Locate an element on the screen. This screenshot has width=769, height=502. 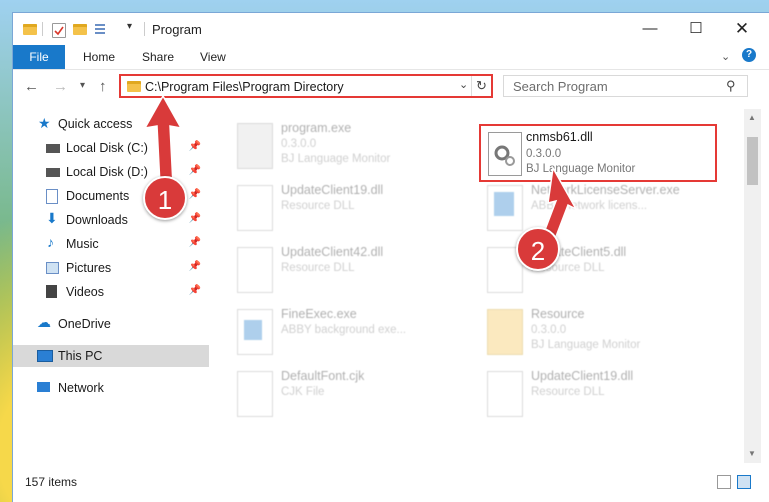
arrow-up-icon is located at coordinates (163, 140).